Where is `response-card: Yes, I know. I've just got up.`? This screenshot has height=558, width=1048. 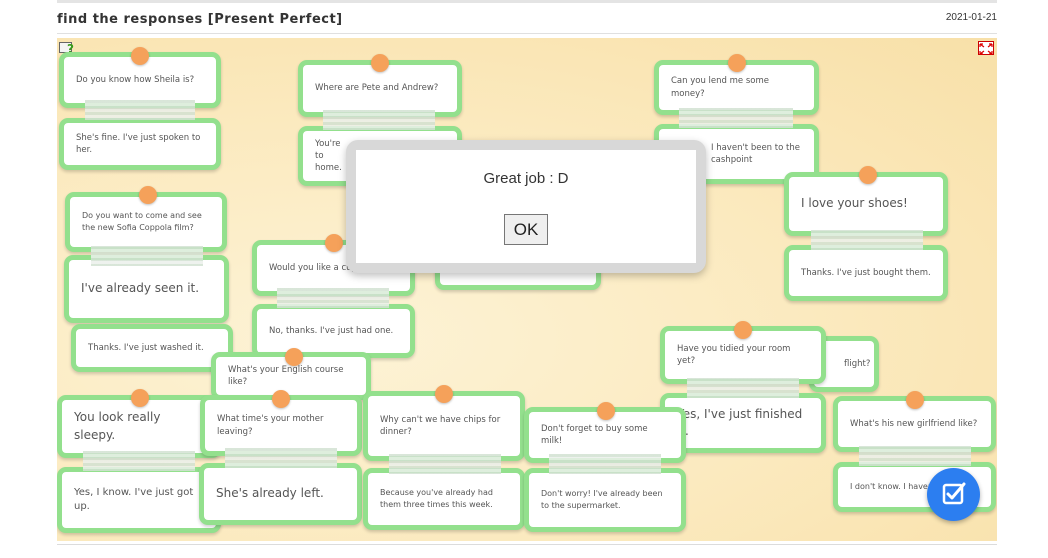 response-card: Yes, I know. I've just got up. is located at coordinates (139, 500).